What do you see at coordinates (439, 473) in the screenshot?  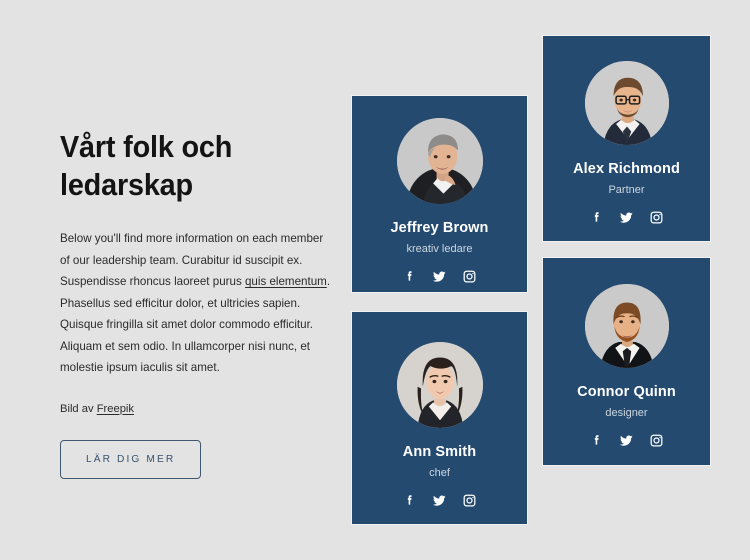 I see `person-role: chef` at bounding box center [439, 473].